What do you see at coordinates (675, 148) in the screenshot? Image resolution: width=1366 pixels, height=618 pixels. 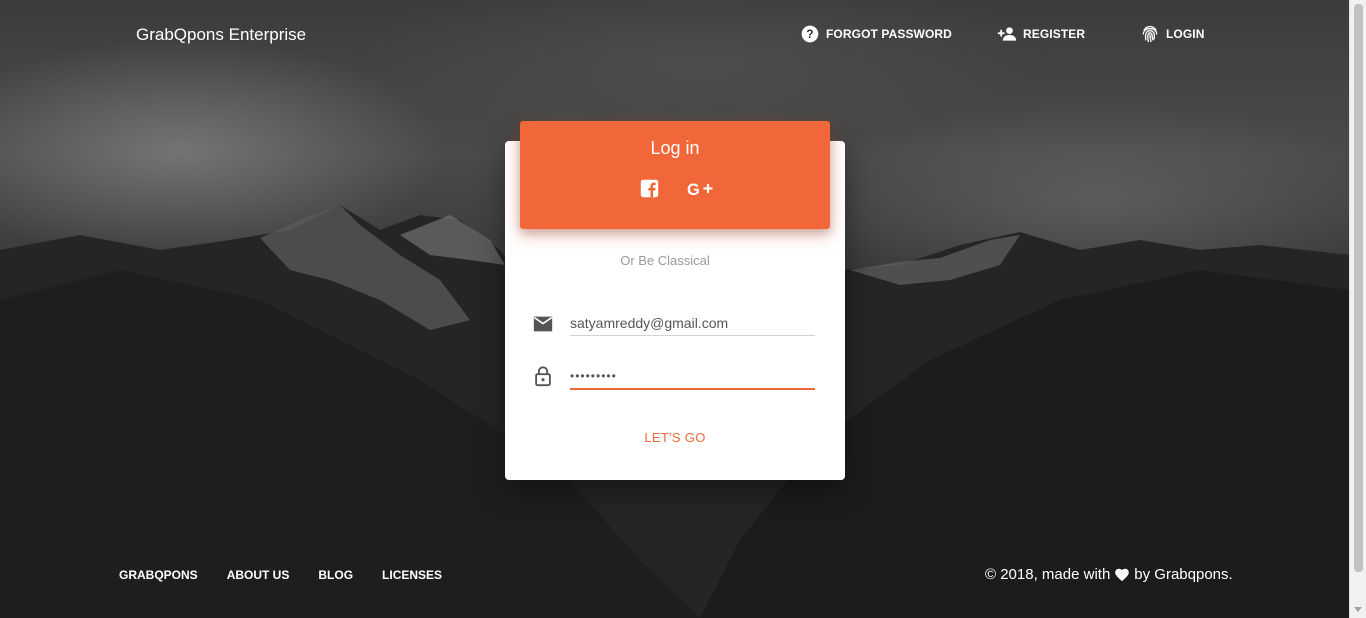 I see `login-title: Log in` at bounding box center [675, 148].